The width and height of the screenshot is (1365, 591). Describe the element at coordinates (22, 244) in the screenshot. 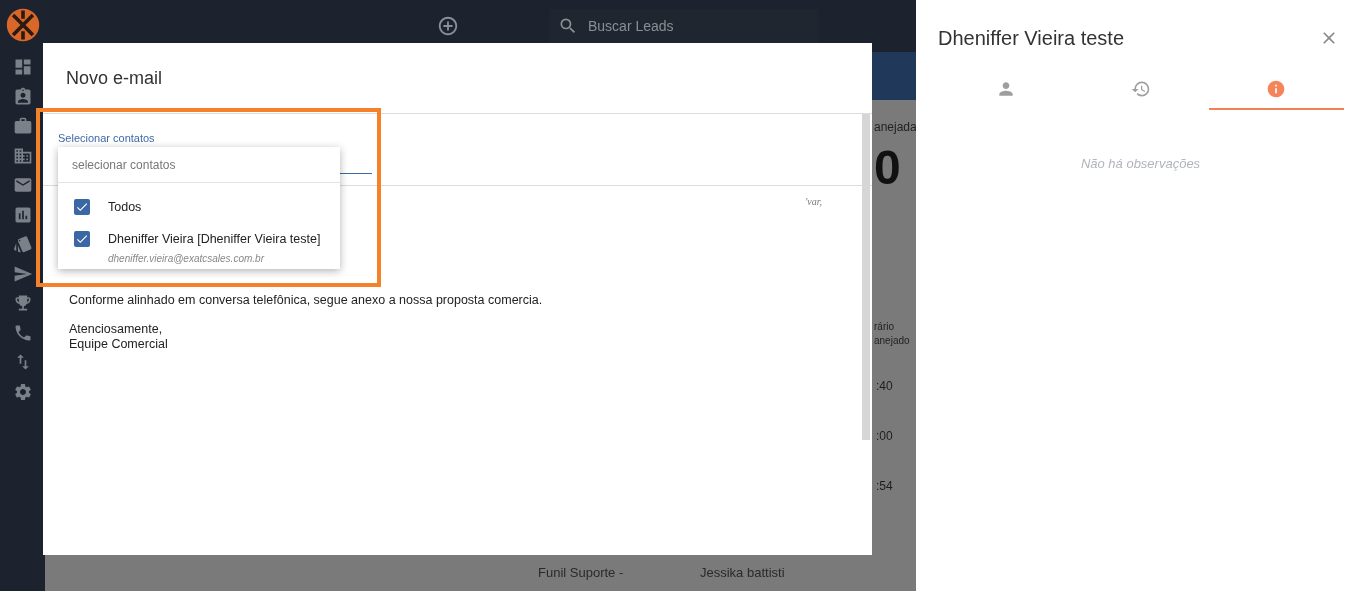

I see `cards-icon` at that location.